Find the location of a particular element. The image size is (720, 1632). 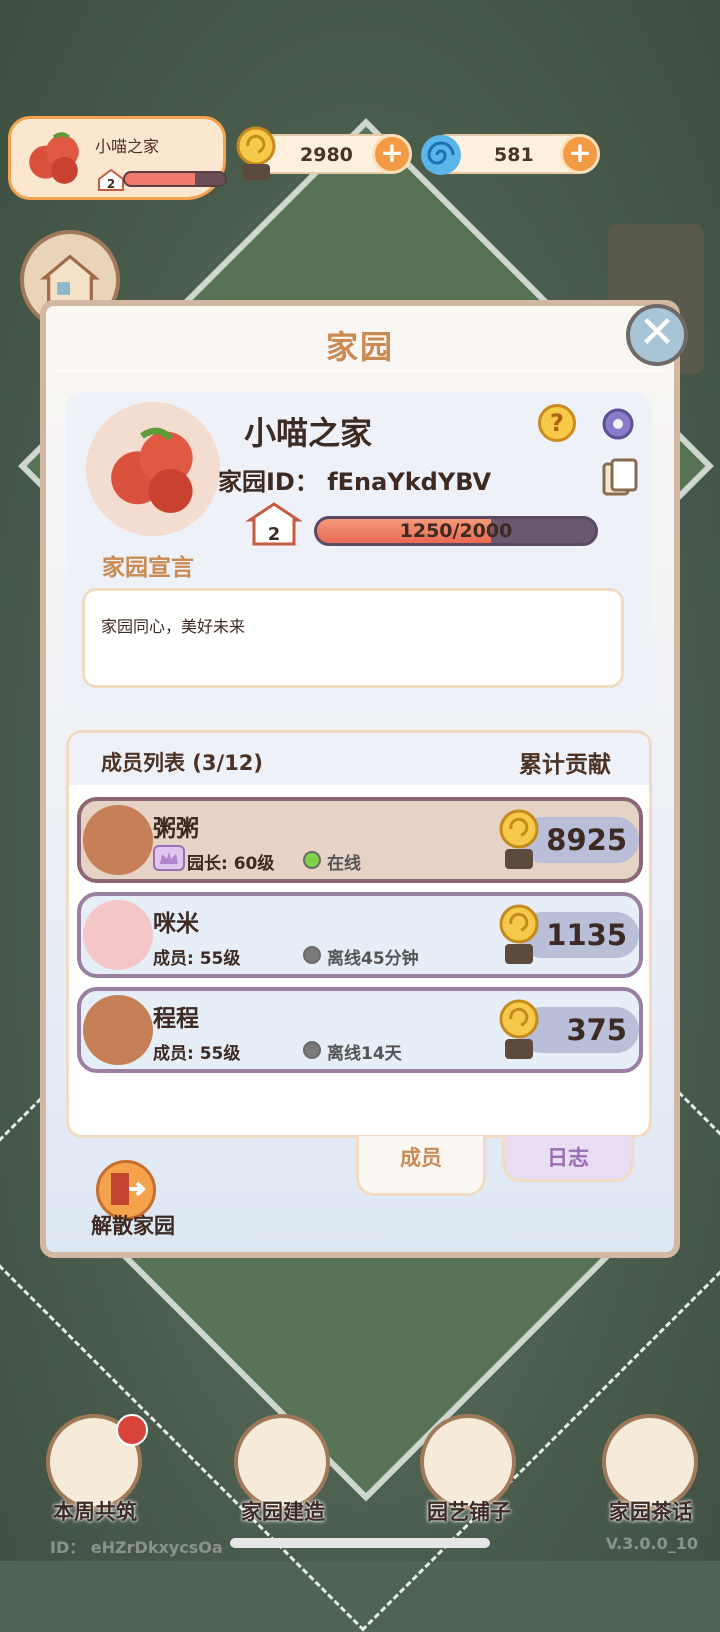

home-indicator is located at coordinates (360, 1543).